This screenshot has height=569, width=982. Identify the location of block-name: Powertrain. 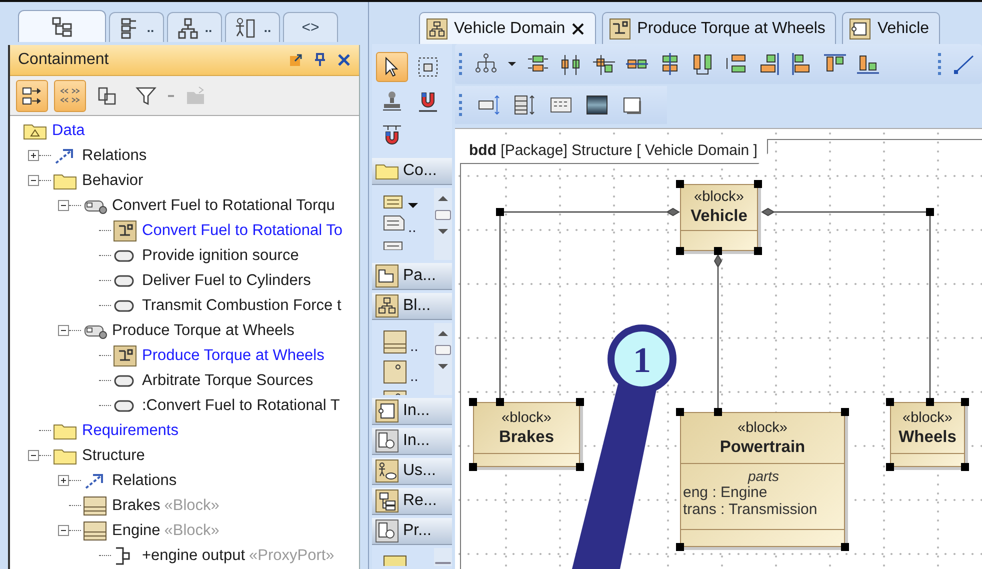
(763, 447).